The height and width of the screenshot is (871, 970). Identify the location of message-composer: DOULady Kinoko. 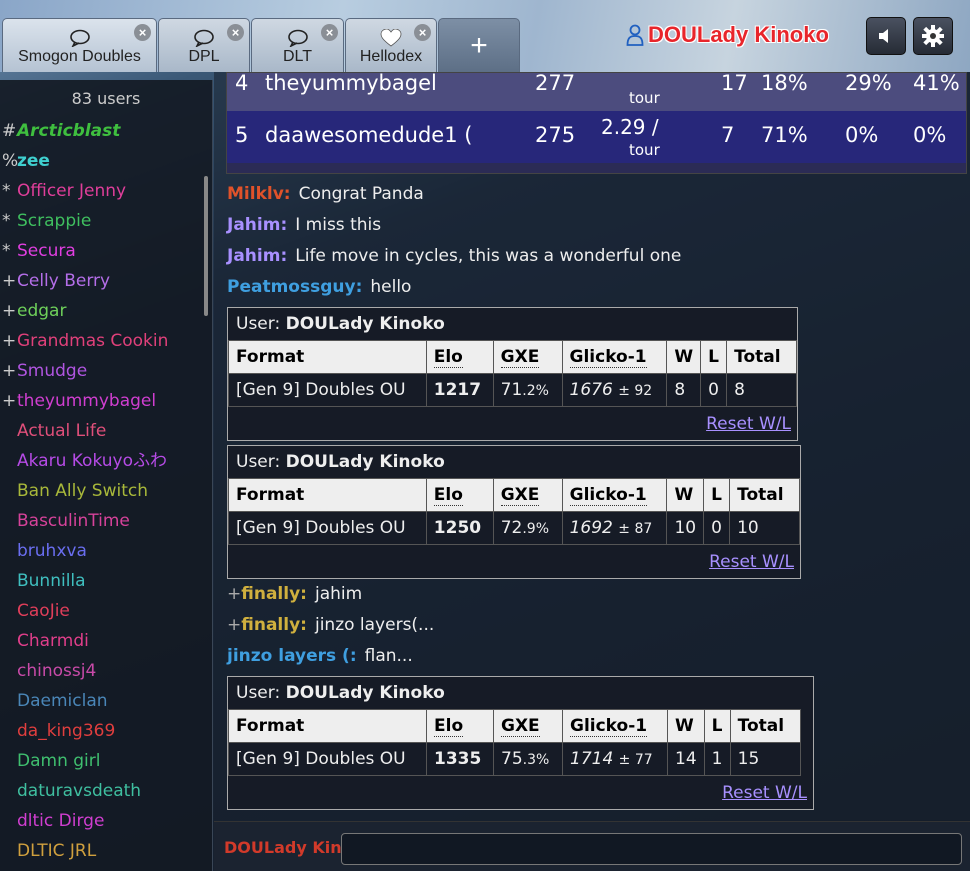
(592, 846).